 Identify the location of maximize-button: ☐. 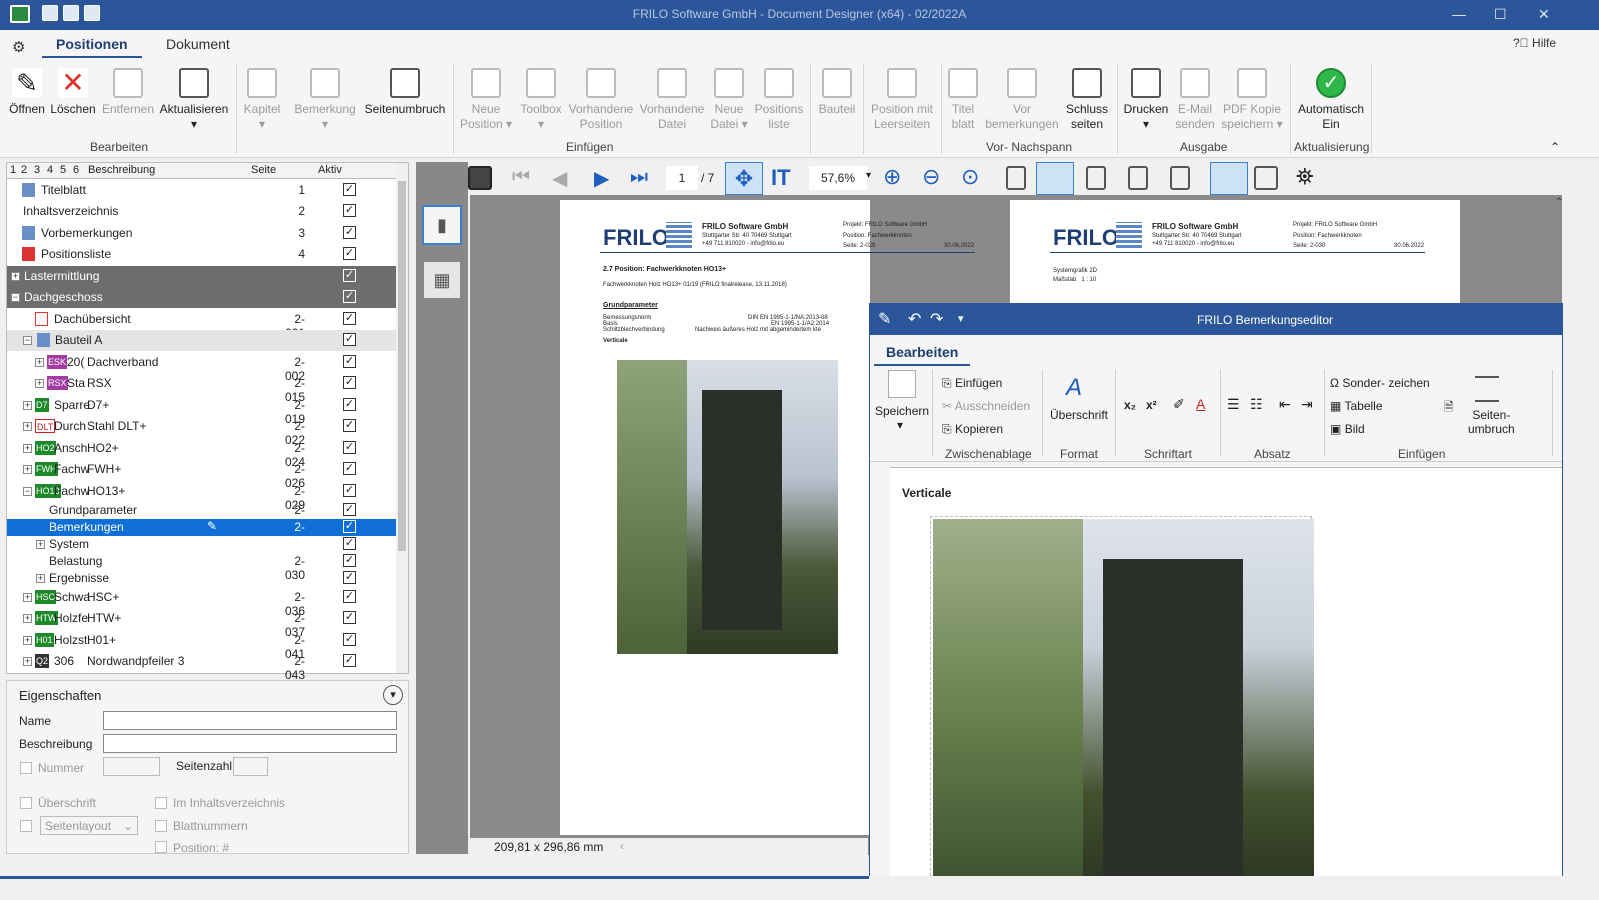
(1500, 14).